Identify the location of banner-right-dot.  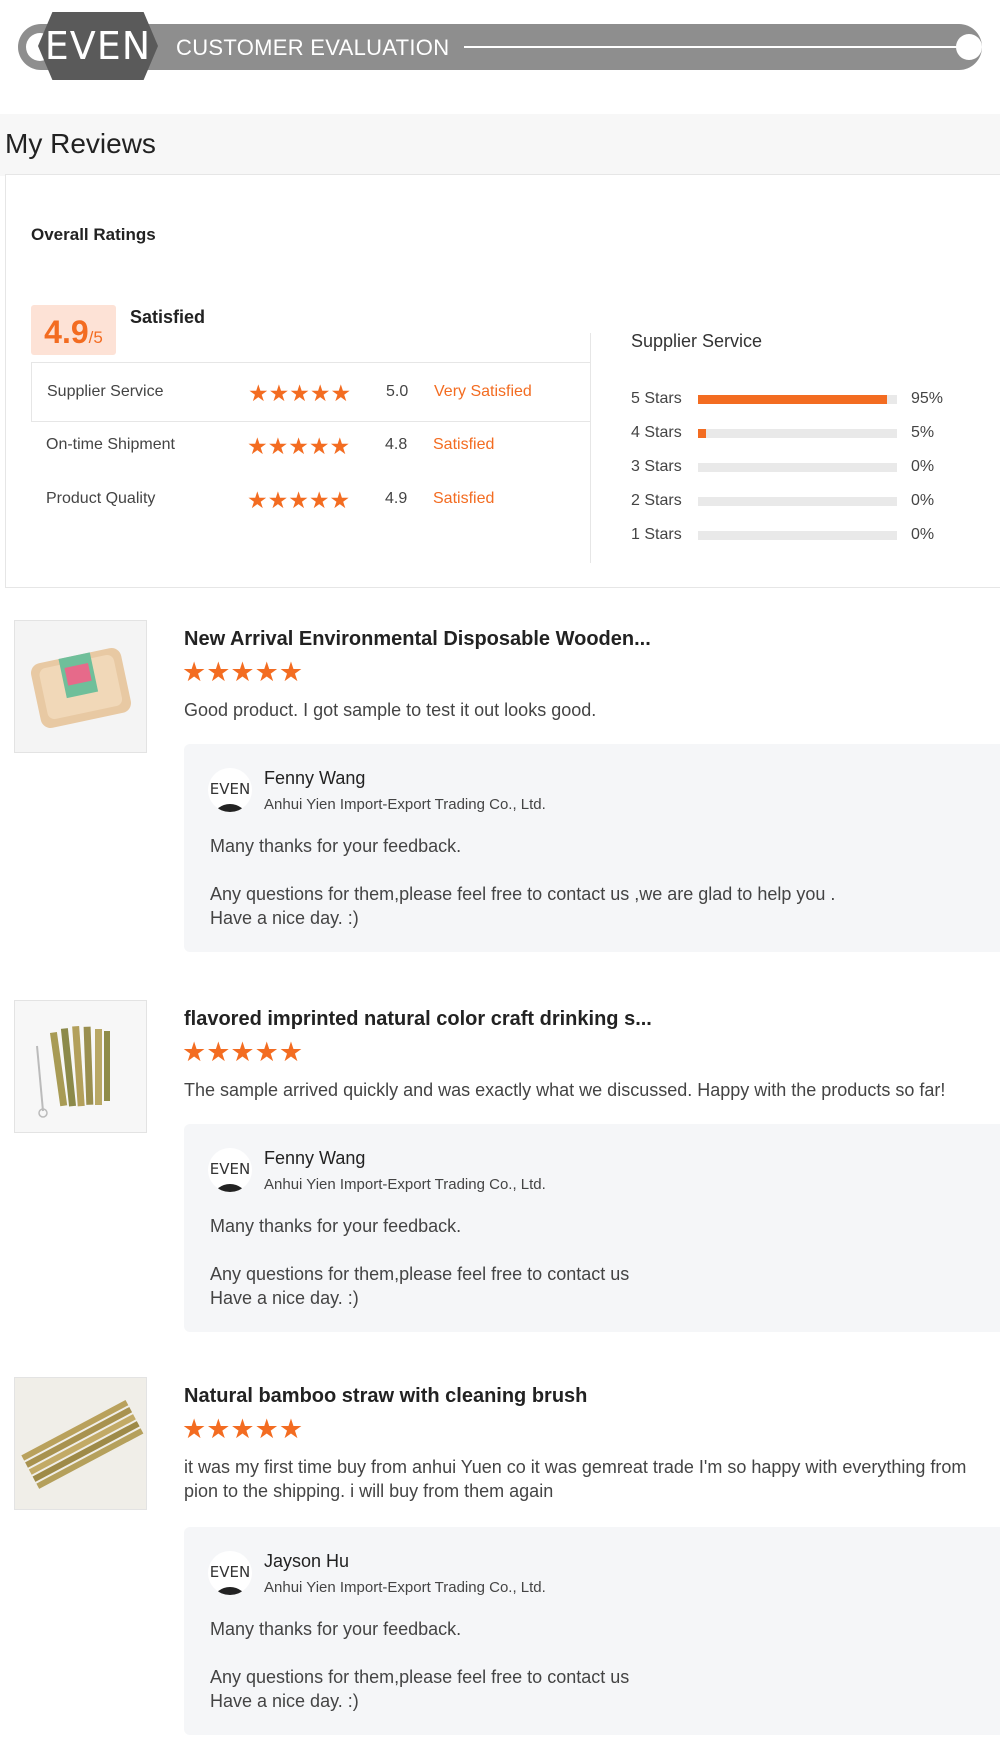
(969, 47).